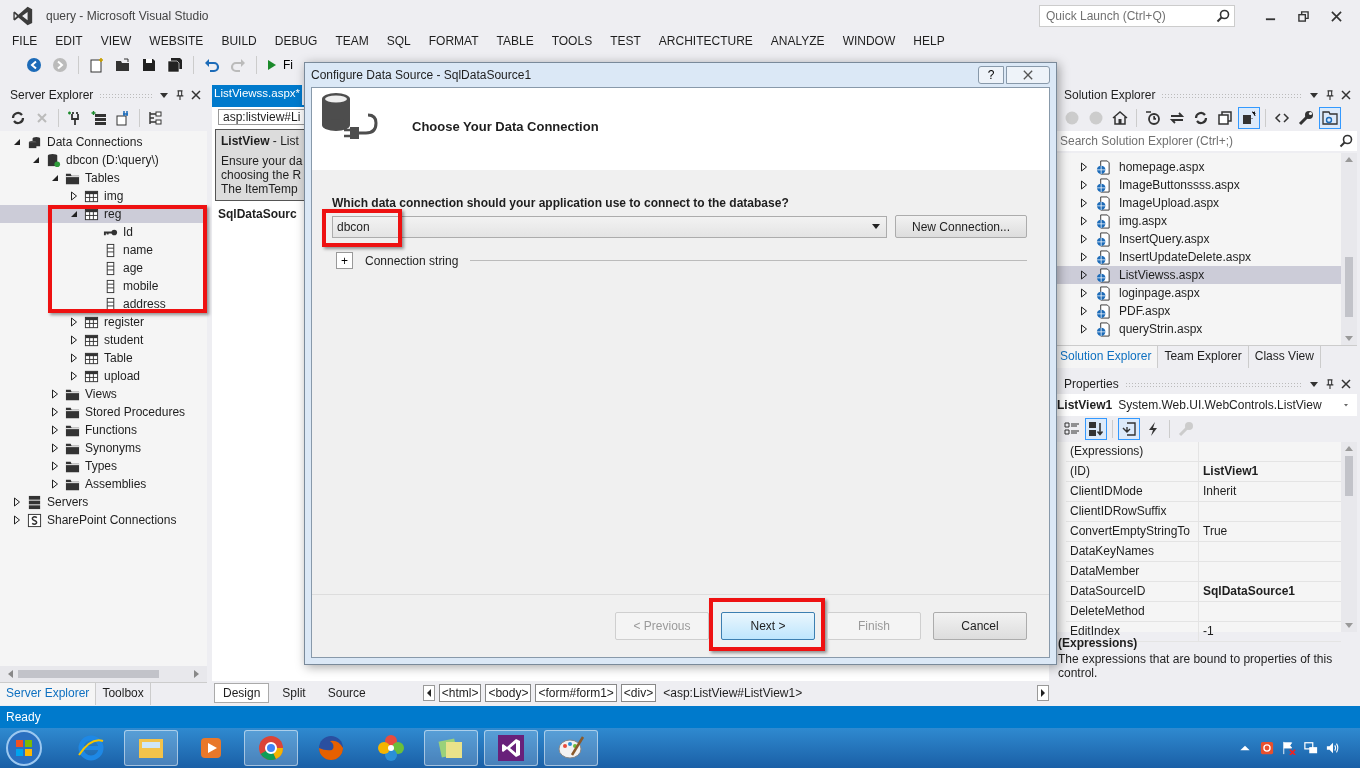 This screenshot has width=1360, height=768. Describe the element at coordinates (1197, 257) in the screenshot. I see `solution-page-item: InsertUpdateDelete.aspx` at that location.